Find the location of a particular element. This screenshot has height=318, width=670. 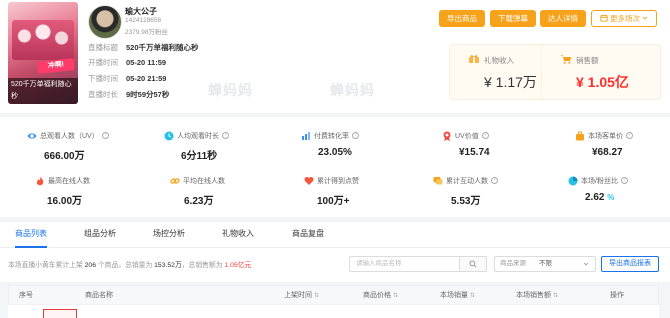

th-label: 上架时间 is located at coordinates (298, 295).